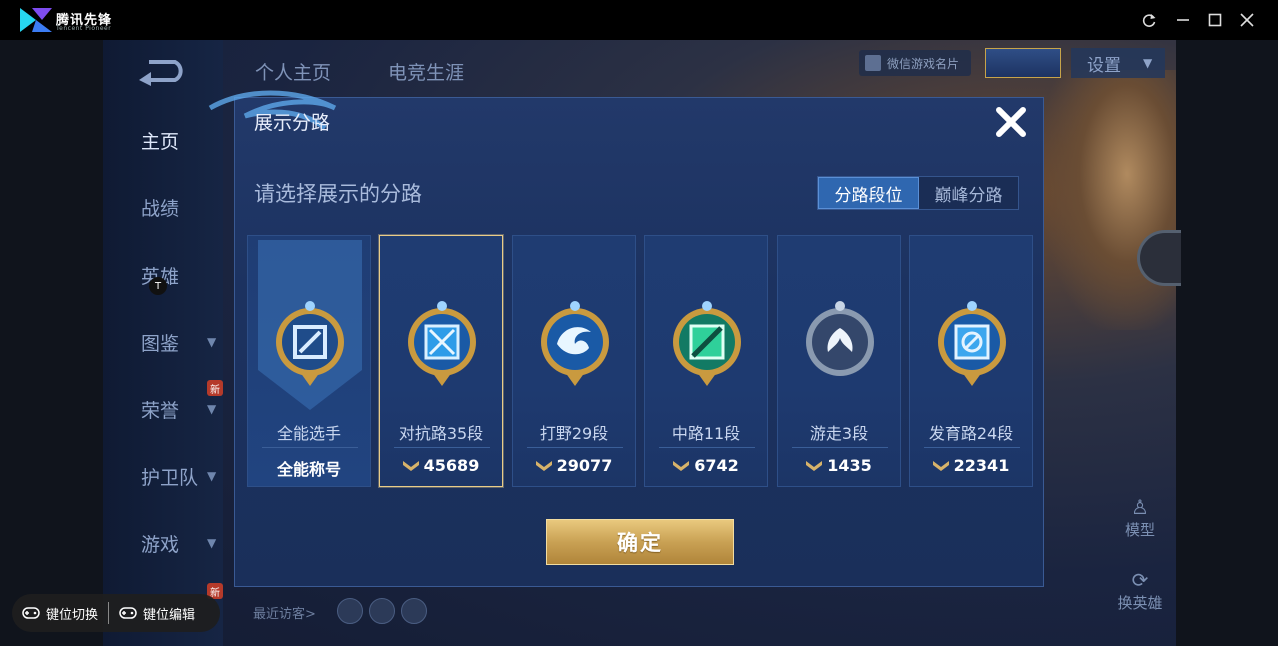  What do you see at coordinates (584, 465) in the screenshot?
I see `score-value: 29077` at bounding box center [584, 465].